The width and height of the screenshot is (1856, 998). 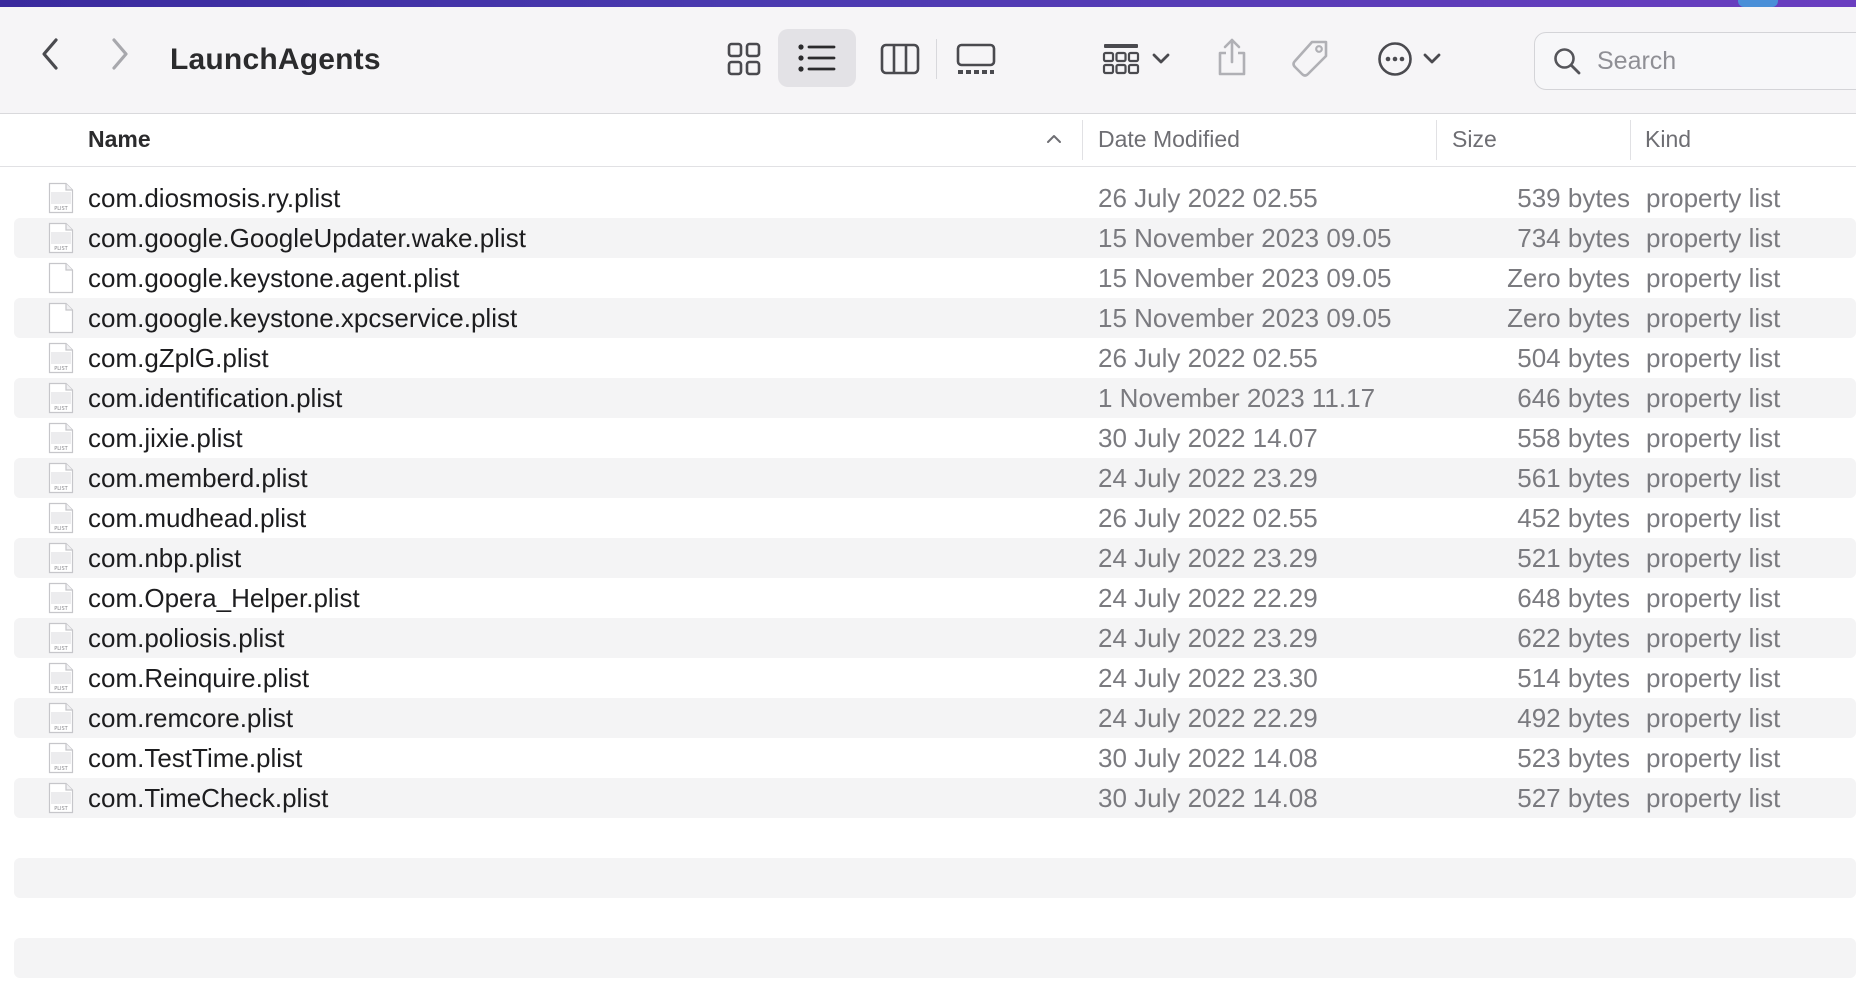 I want to click on column-date-header: Date Modified, so click(x=1169, y=139).